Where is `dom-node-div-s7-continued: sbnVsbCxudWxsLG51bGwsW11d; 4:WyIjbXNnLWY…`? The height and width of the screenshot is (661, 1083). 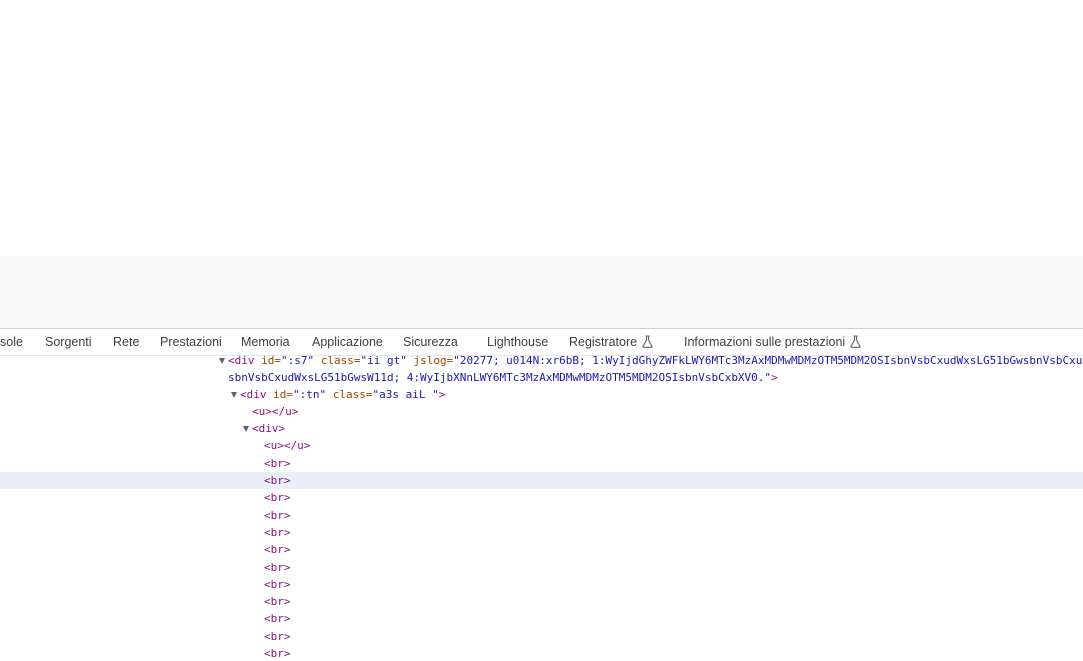
dom-node-div-s7-continued: sbnVsbCxudWxsLG51bGwsW11d; 4:WyIjbXNnLWY… is located at coordinates (541, 377).